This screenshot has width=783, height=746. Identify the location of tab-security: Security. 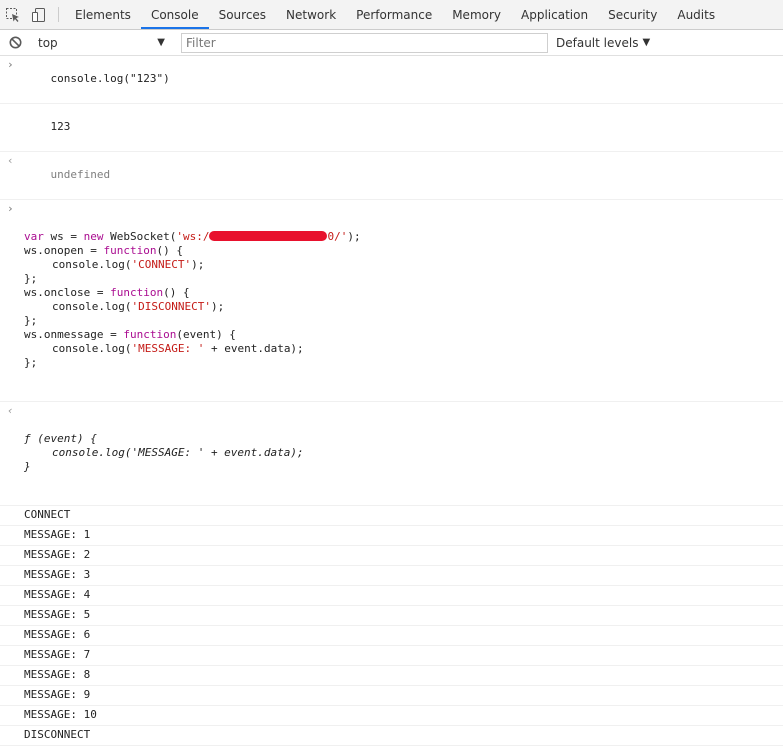
(632, 14).